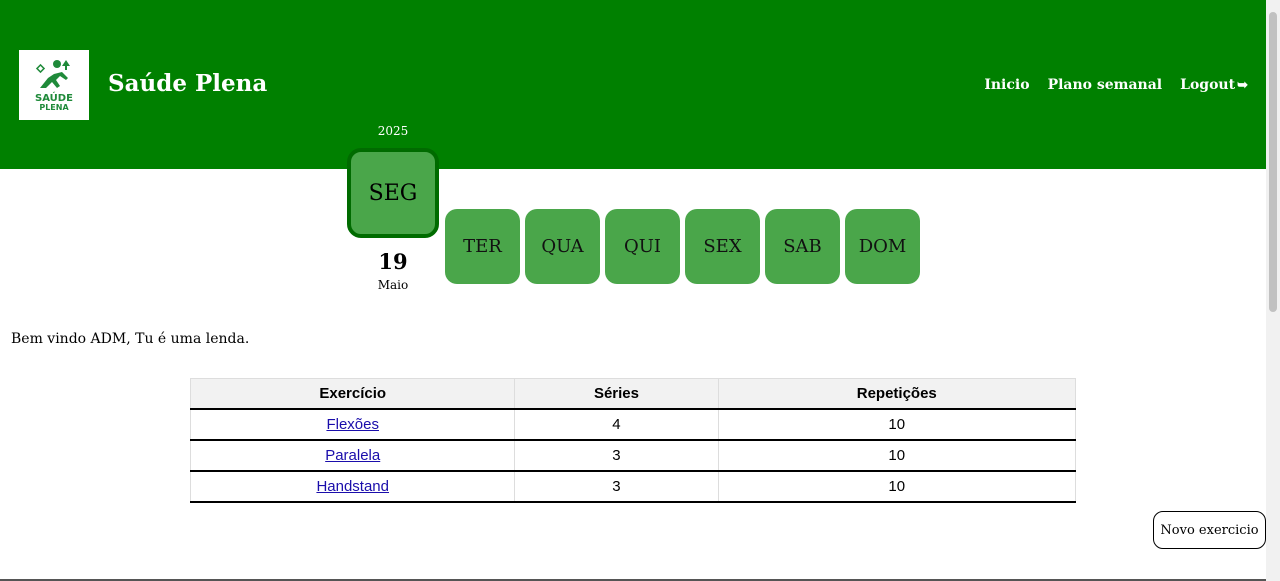 The height and width of the screenshot is (581, 1280). I want to click on nav-link-logout: Logout ➥, so click(1214, 85).